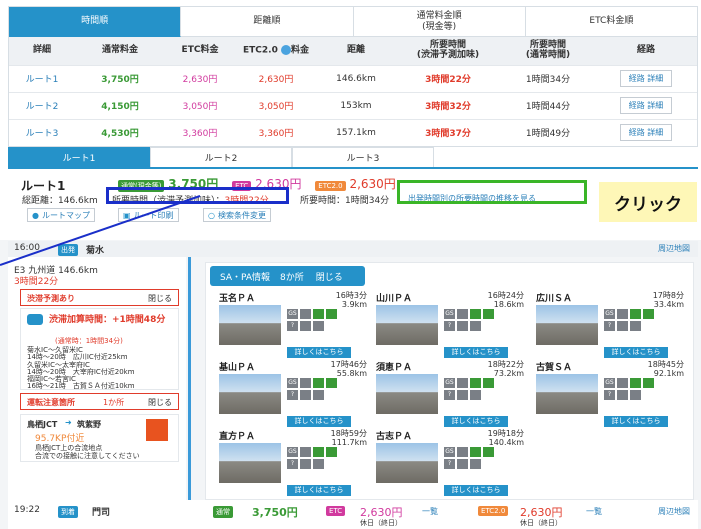 The height and width of the screenshot is (529, 701). I want to click on tab-sort-normal-fee: 通常料金順 (現金等), so click(439, 22).